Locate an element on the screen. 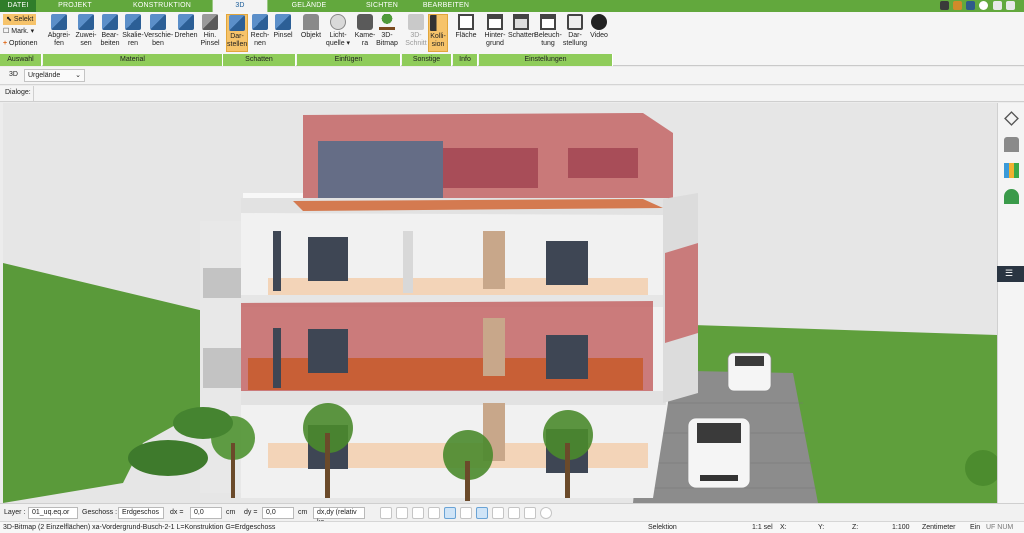 The image size is (1024, 533). section-3d-button: 3D- Schnitt is located at coordinates (416, 31).